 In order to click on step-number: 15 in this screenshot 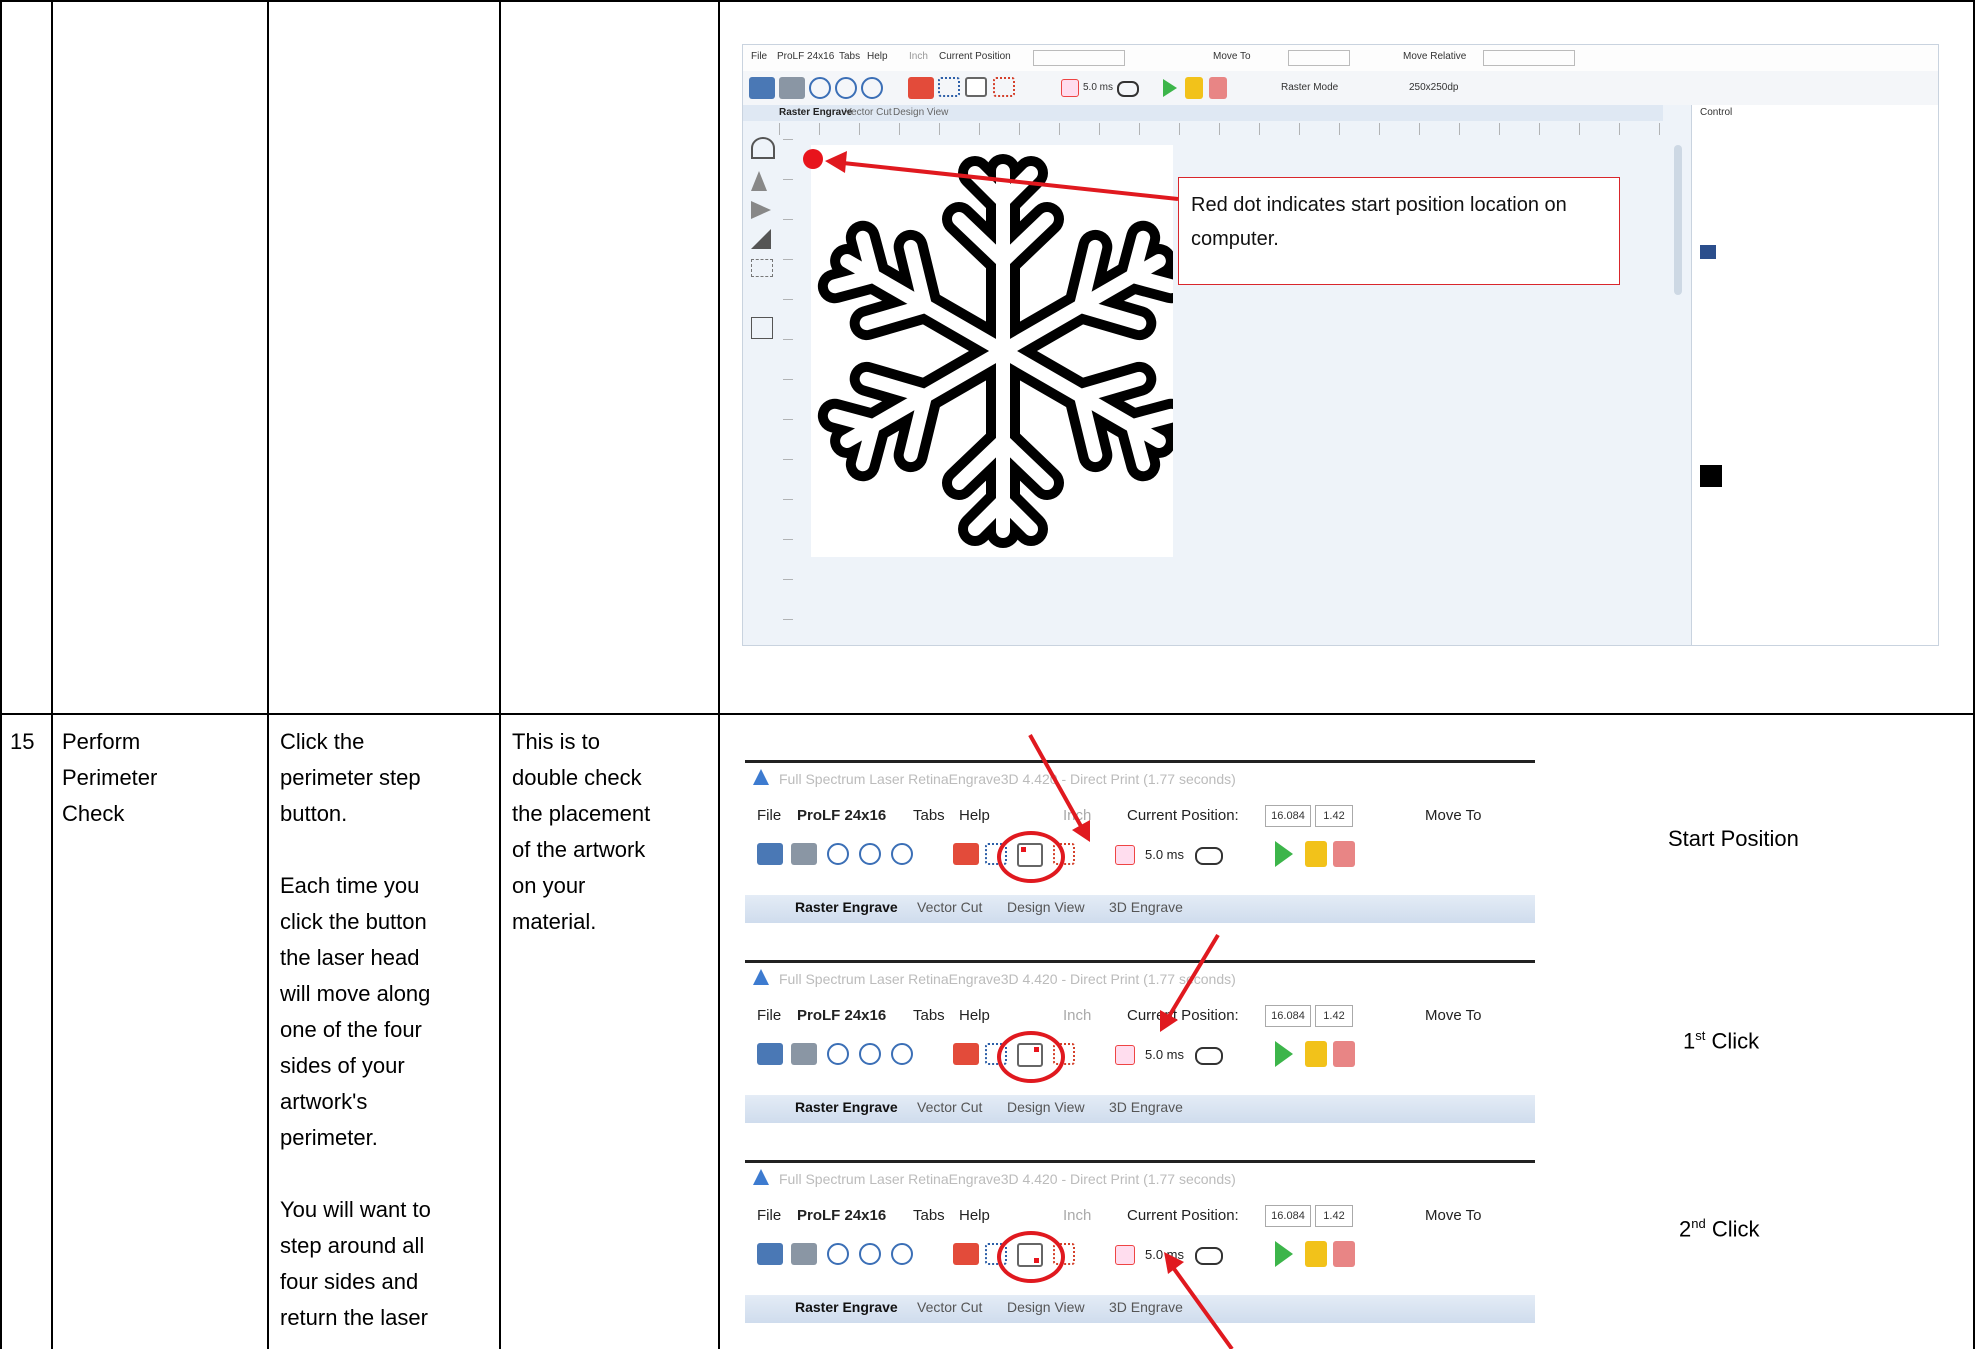, I will do `click(22, 741)`.